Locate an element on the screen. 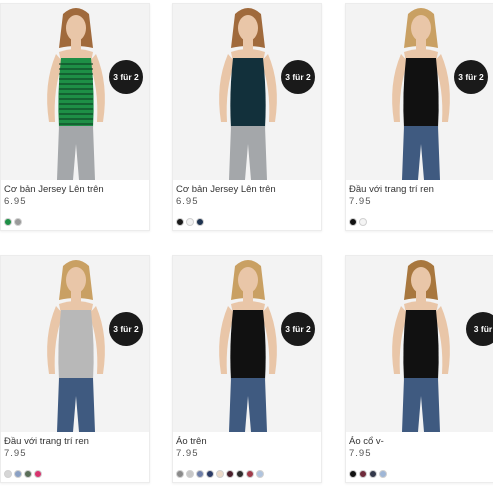  product-title: Áo cổ v- is located at coordinates (420, 441).